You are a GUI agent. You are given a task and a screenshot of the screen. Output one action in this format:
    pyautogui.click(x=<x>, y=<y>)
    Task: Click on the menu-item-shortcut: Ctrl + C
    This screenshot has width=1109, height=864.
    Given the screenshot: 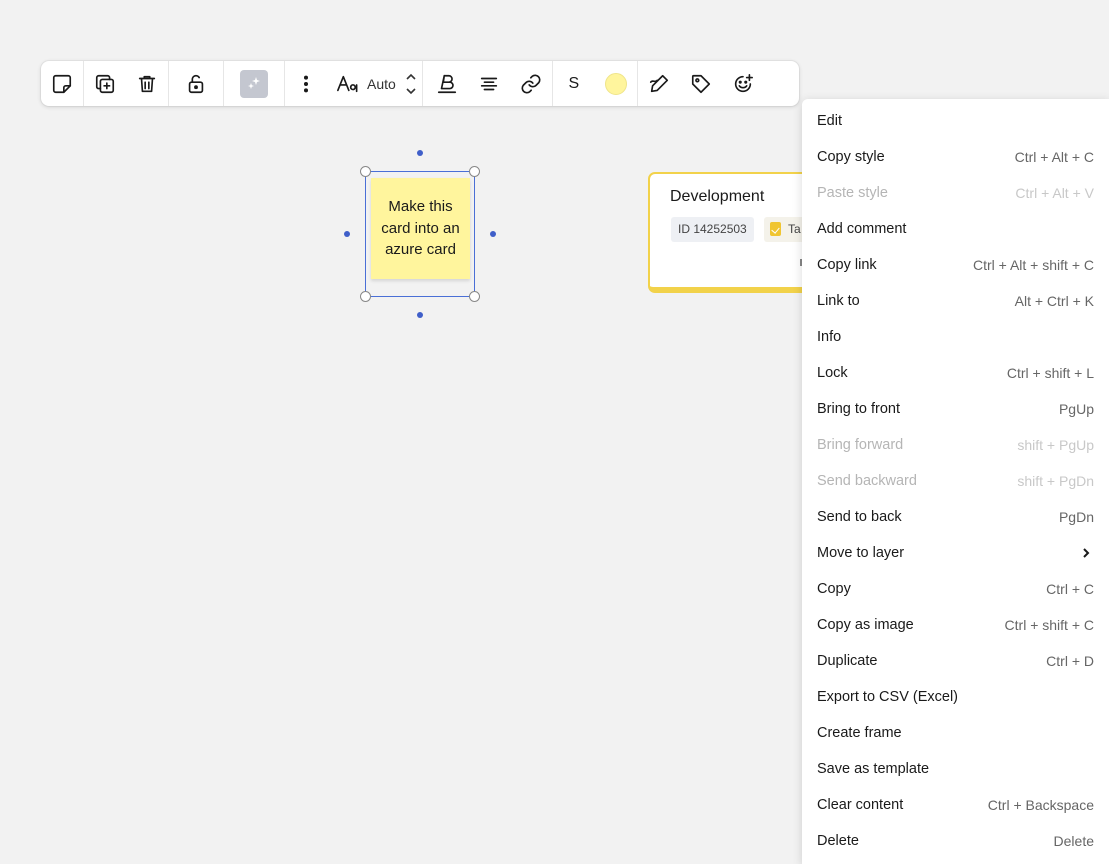 What is the action you would take?
    pyautogui.click(x=1070, y=589)
    